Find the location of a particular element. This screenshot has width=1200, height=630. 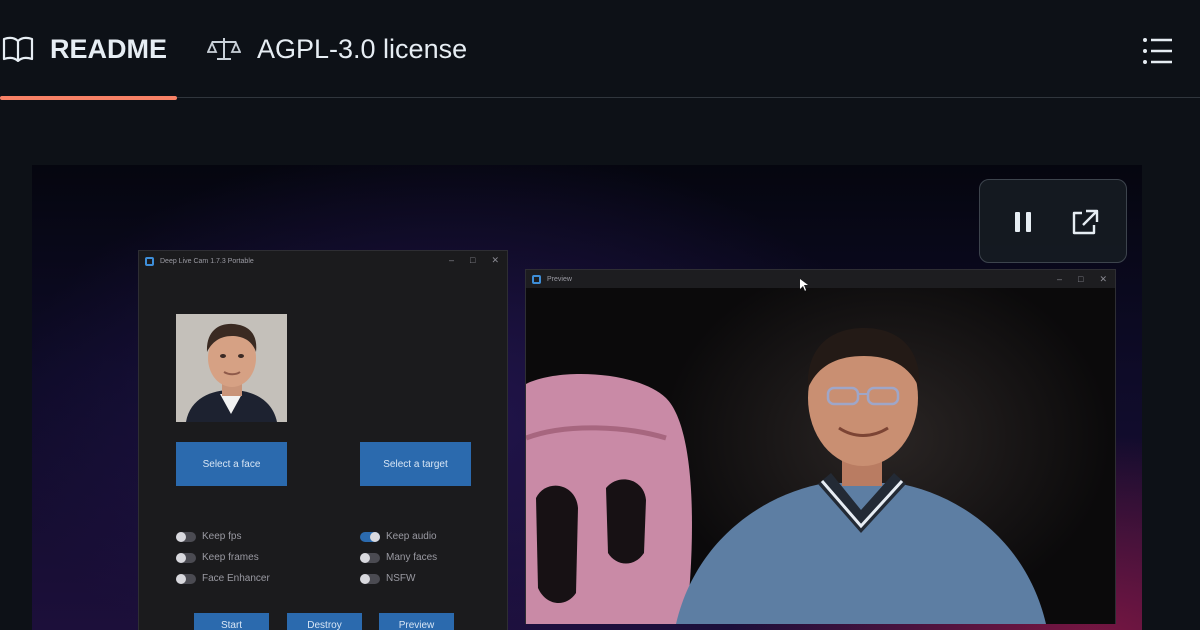

mouse-cursor-icon is located at coordinates (804, 285).